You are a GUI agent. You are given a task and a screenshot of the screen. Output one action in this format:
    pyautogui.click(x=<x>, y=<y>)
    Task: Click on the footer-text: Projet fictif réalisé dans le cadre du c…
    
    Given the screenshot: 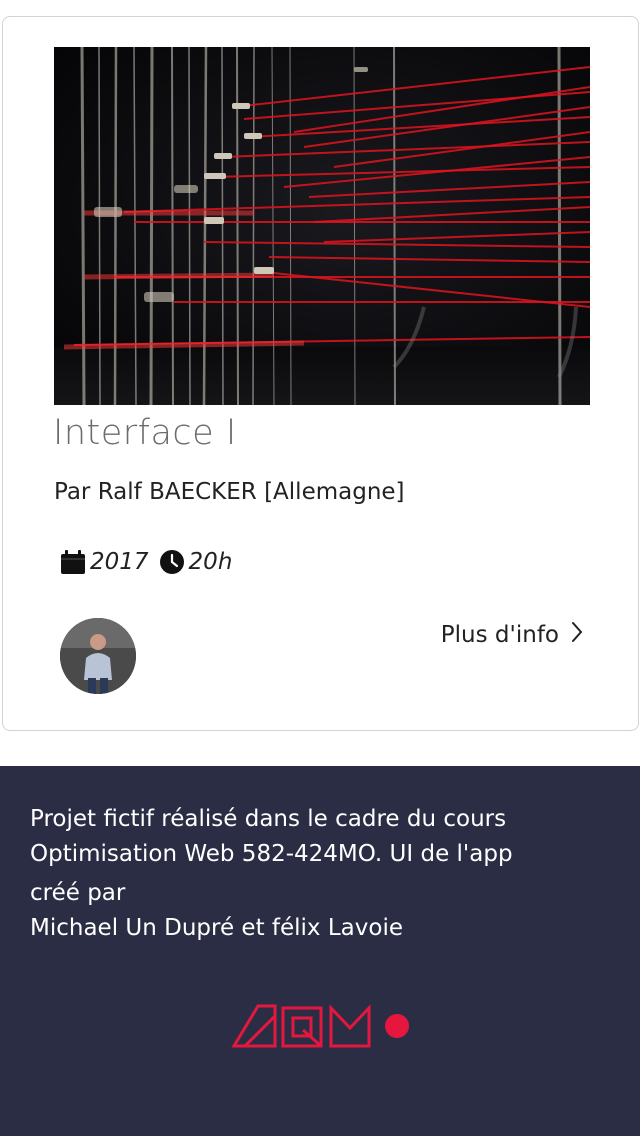 What is the action you would take?
    pyautogui.click(x=325, y=874)
    